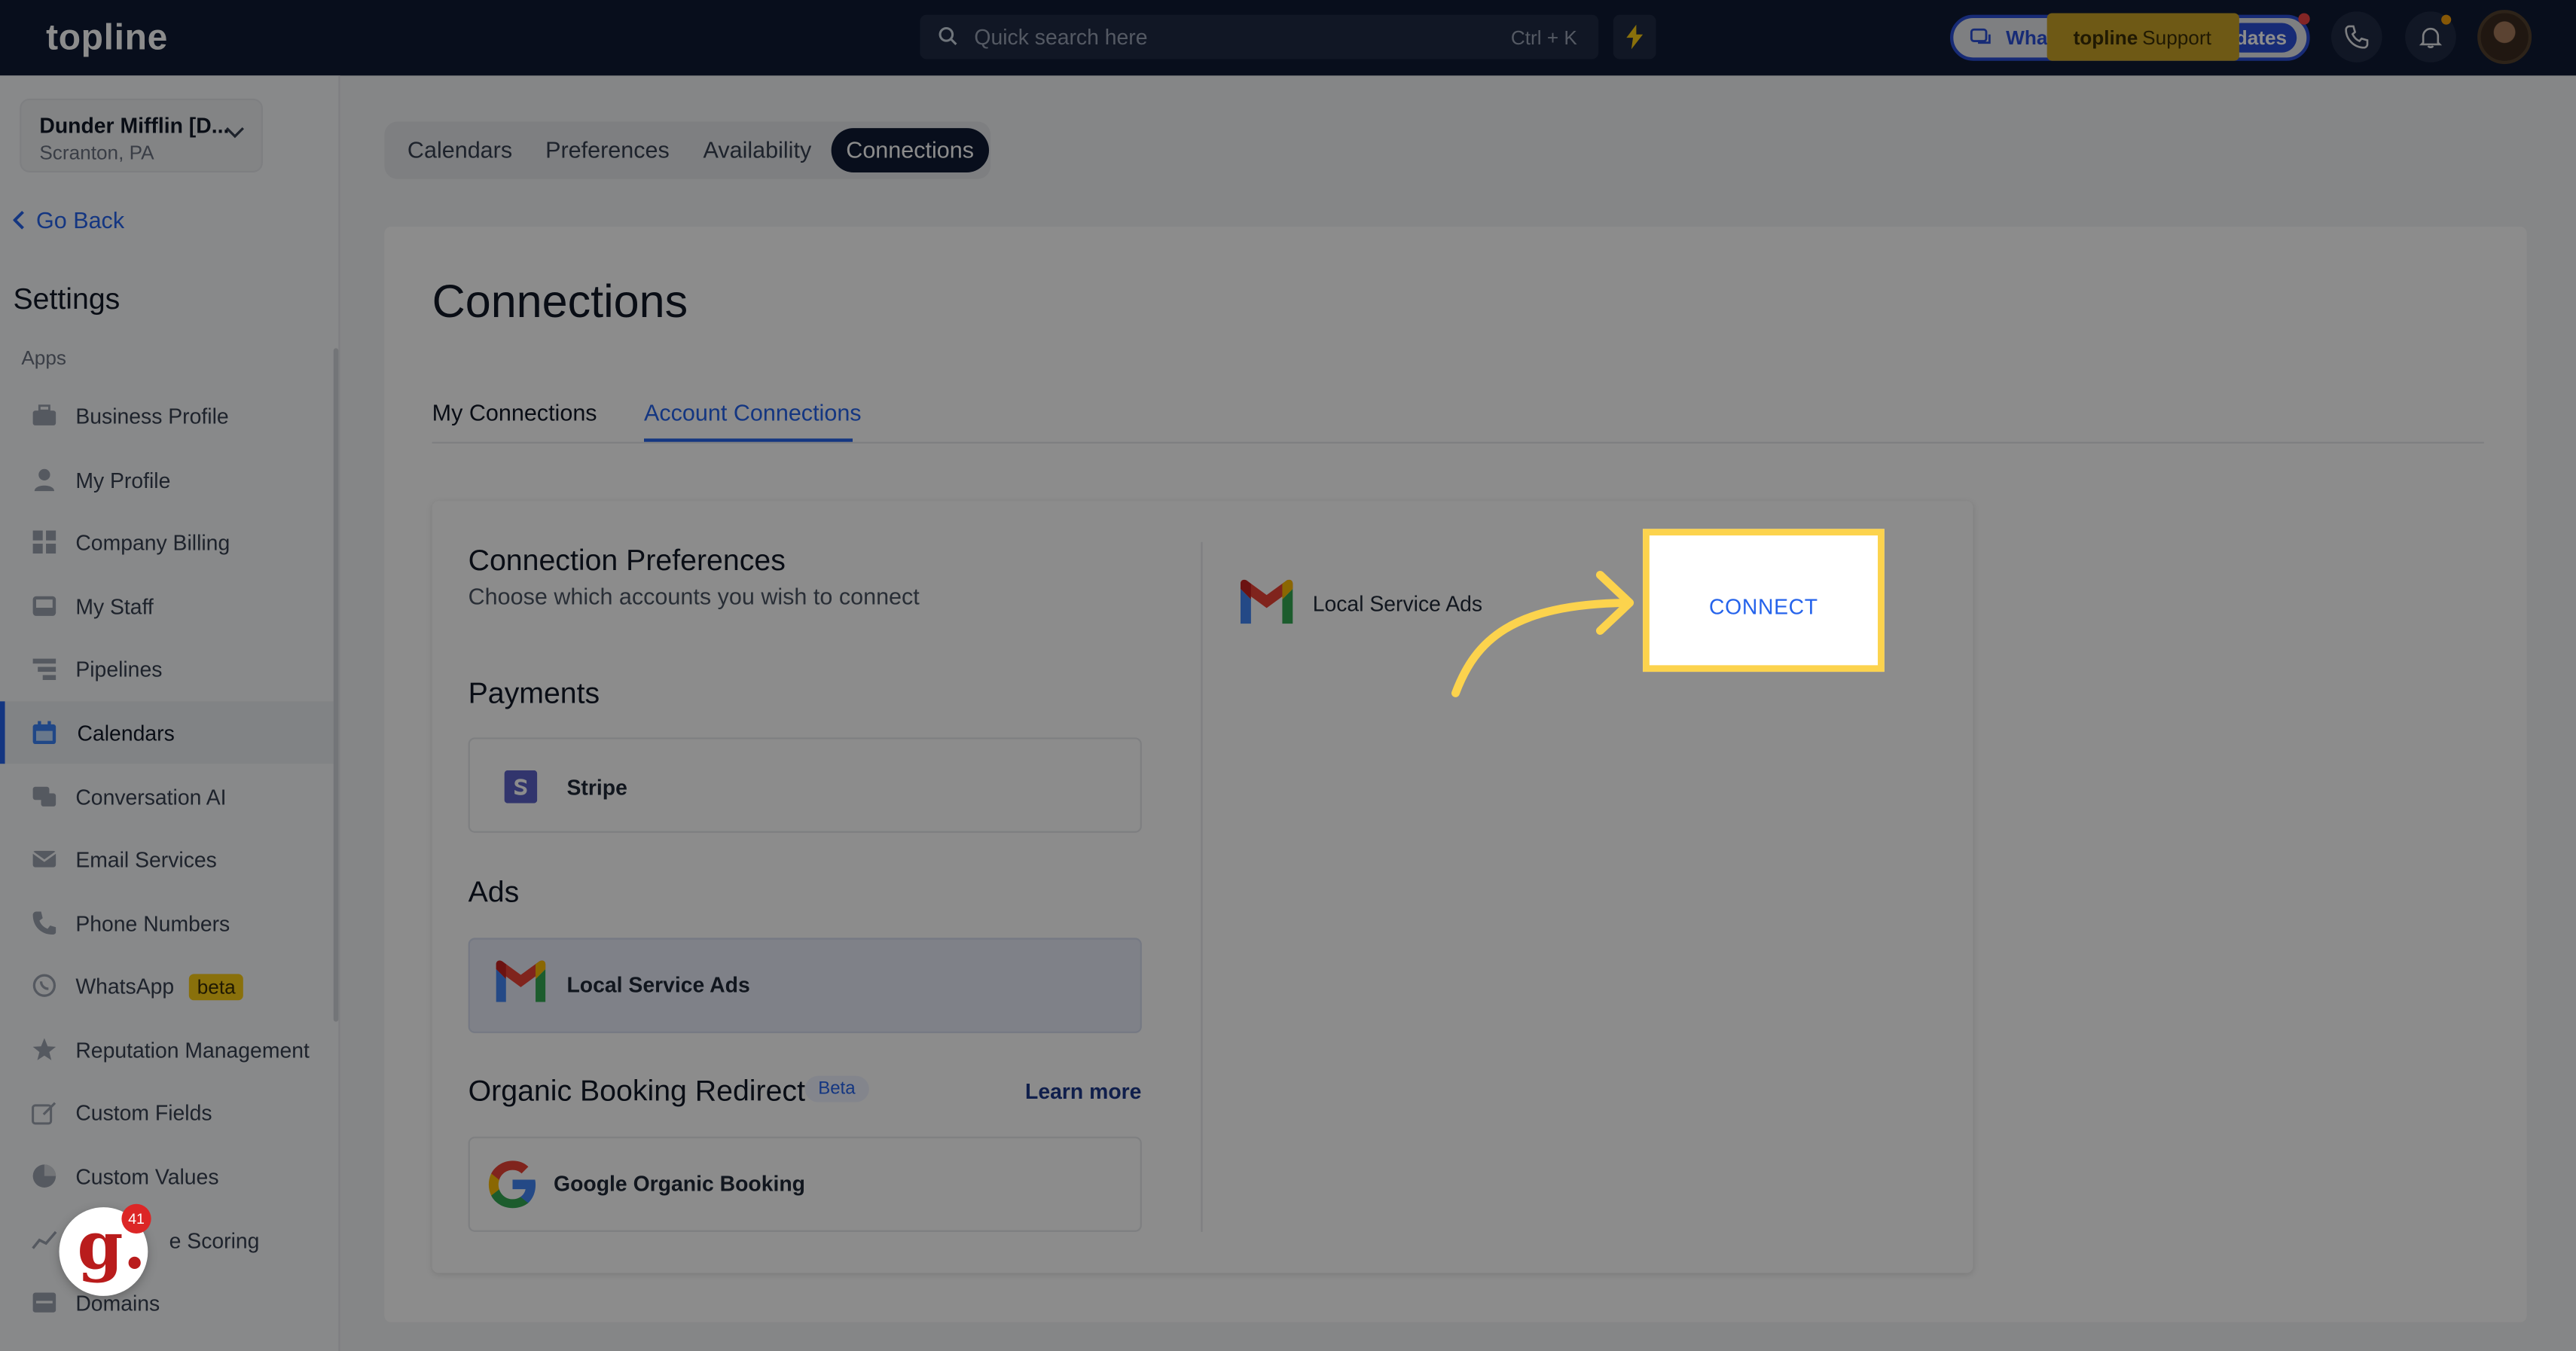  I want to click on sidebar-item-label: My Profile, so click(123, 480).